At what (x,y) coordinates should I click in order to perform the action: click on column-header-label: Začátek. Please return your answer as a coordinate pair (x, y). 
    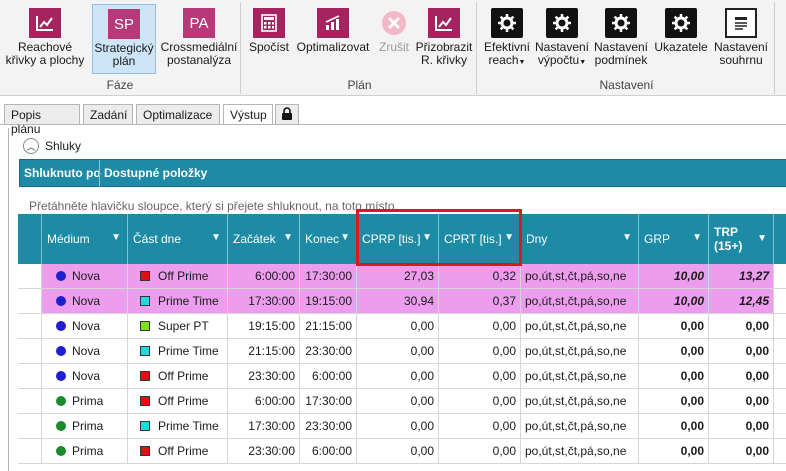
    Looking at the image, I should click on (254, 239).